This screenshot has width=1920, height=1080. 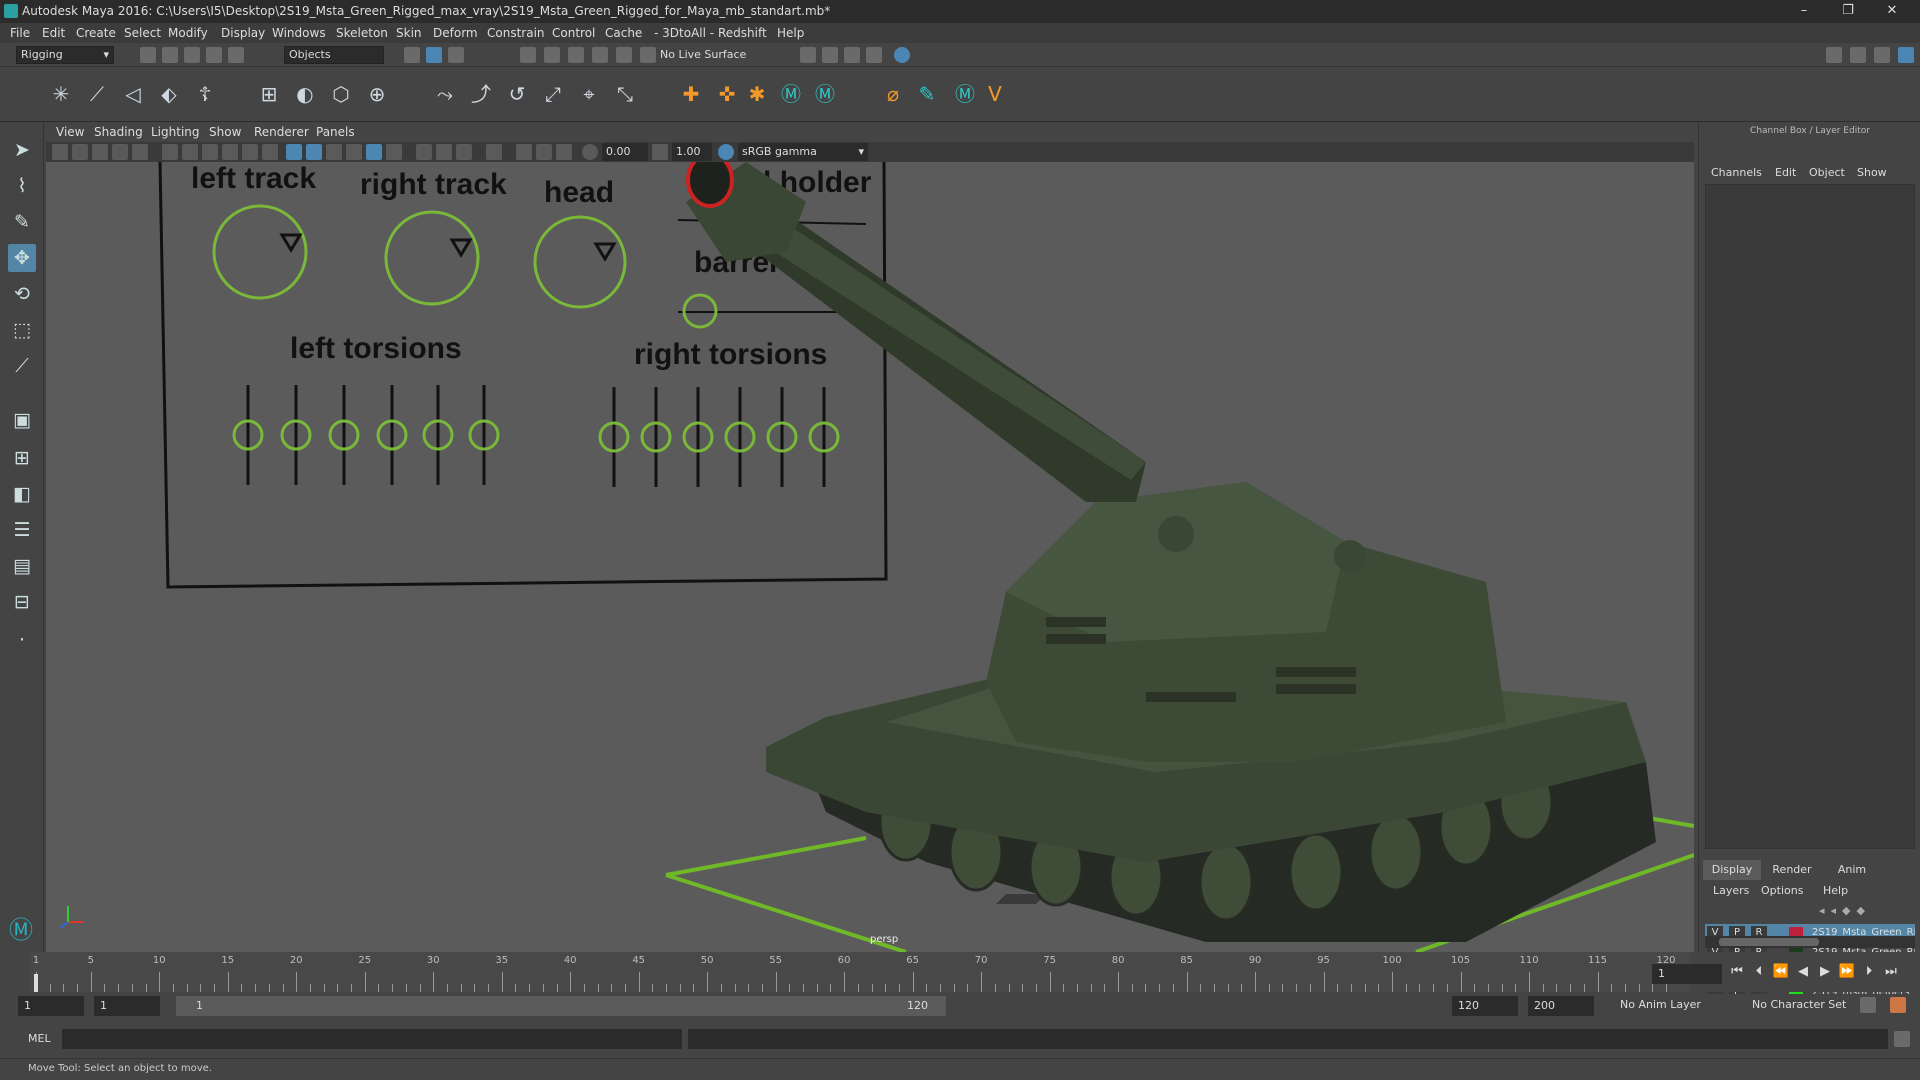 What do you see at coordinates (623, 33) in the screenshot?
I see `menu-cache: Cache` at bounding box center [623, 33].